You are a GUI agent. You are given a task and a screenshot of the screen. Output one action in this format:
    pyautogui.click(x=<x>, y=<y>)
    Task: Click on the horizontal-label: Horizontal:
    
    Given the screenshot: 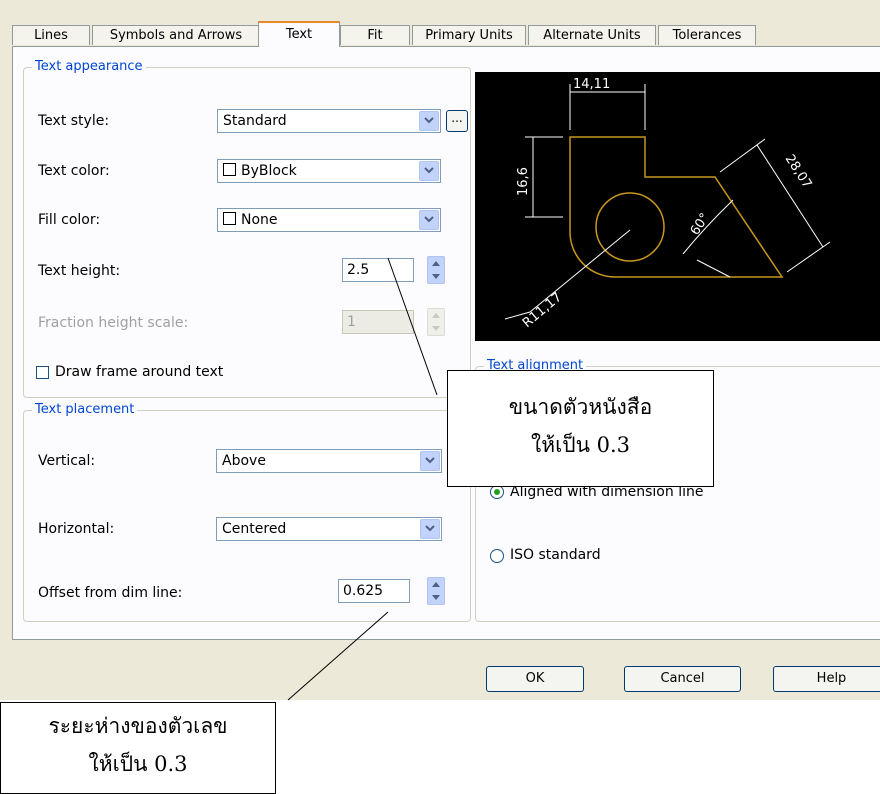 What is the action you would take?
    pyautogui.click(x=76, y=529)
    